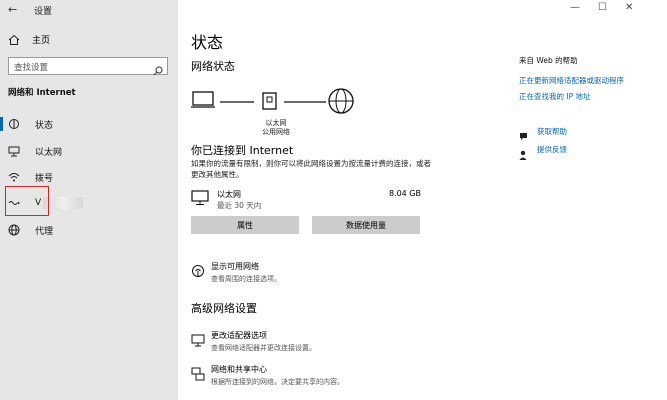  Describe the element at coordinates (89, 124) in the screenshot. I see `sidebar-item-status: 状态` at that location.